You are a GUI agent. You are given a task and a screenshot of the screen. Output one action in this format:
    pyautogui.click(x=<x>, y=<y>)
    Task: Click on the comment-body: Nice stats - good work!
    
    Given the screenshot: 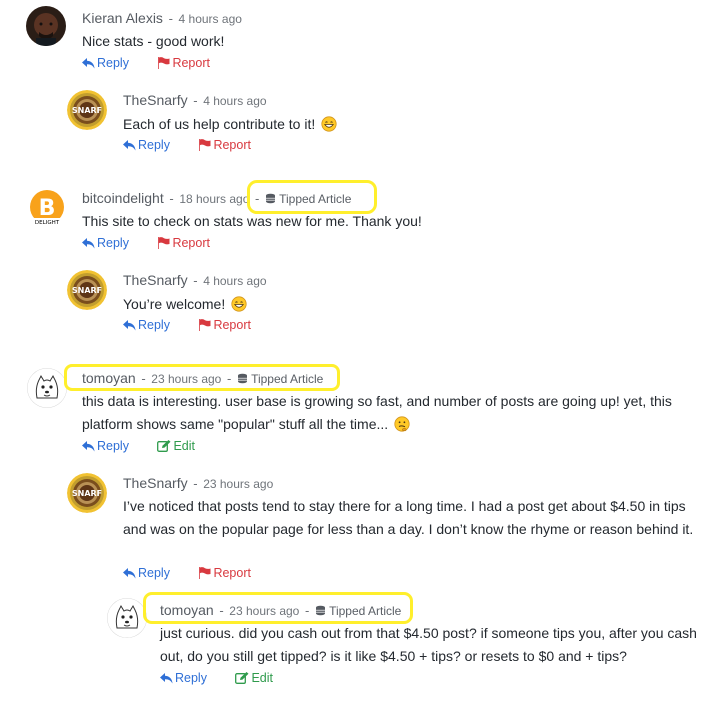 What is the action you would take?
    pyautogui.click(x=153, y=41)
    